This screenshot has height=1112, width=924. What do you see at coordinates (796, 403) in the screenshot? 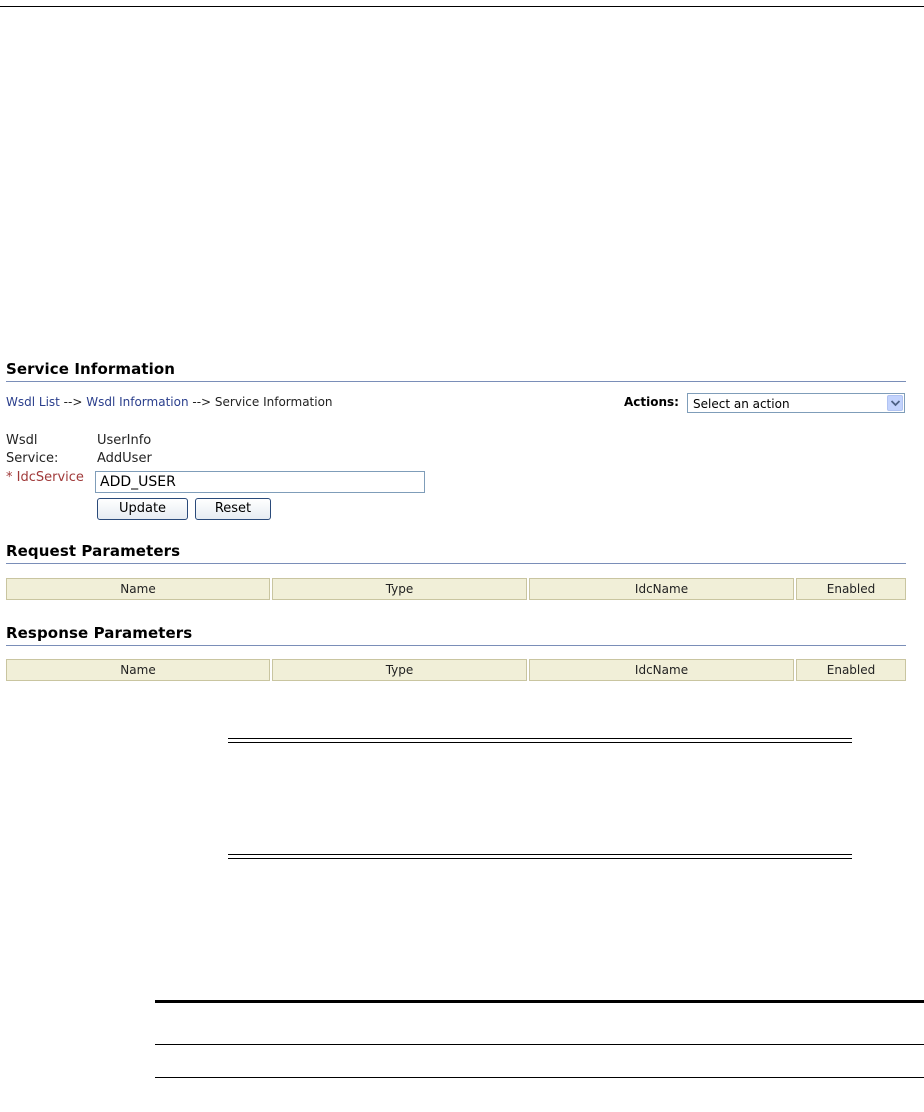
I see `actions-select: Select an action` at bounding box center [796, 403].